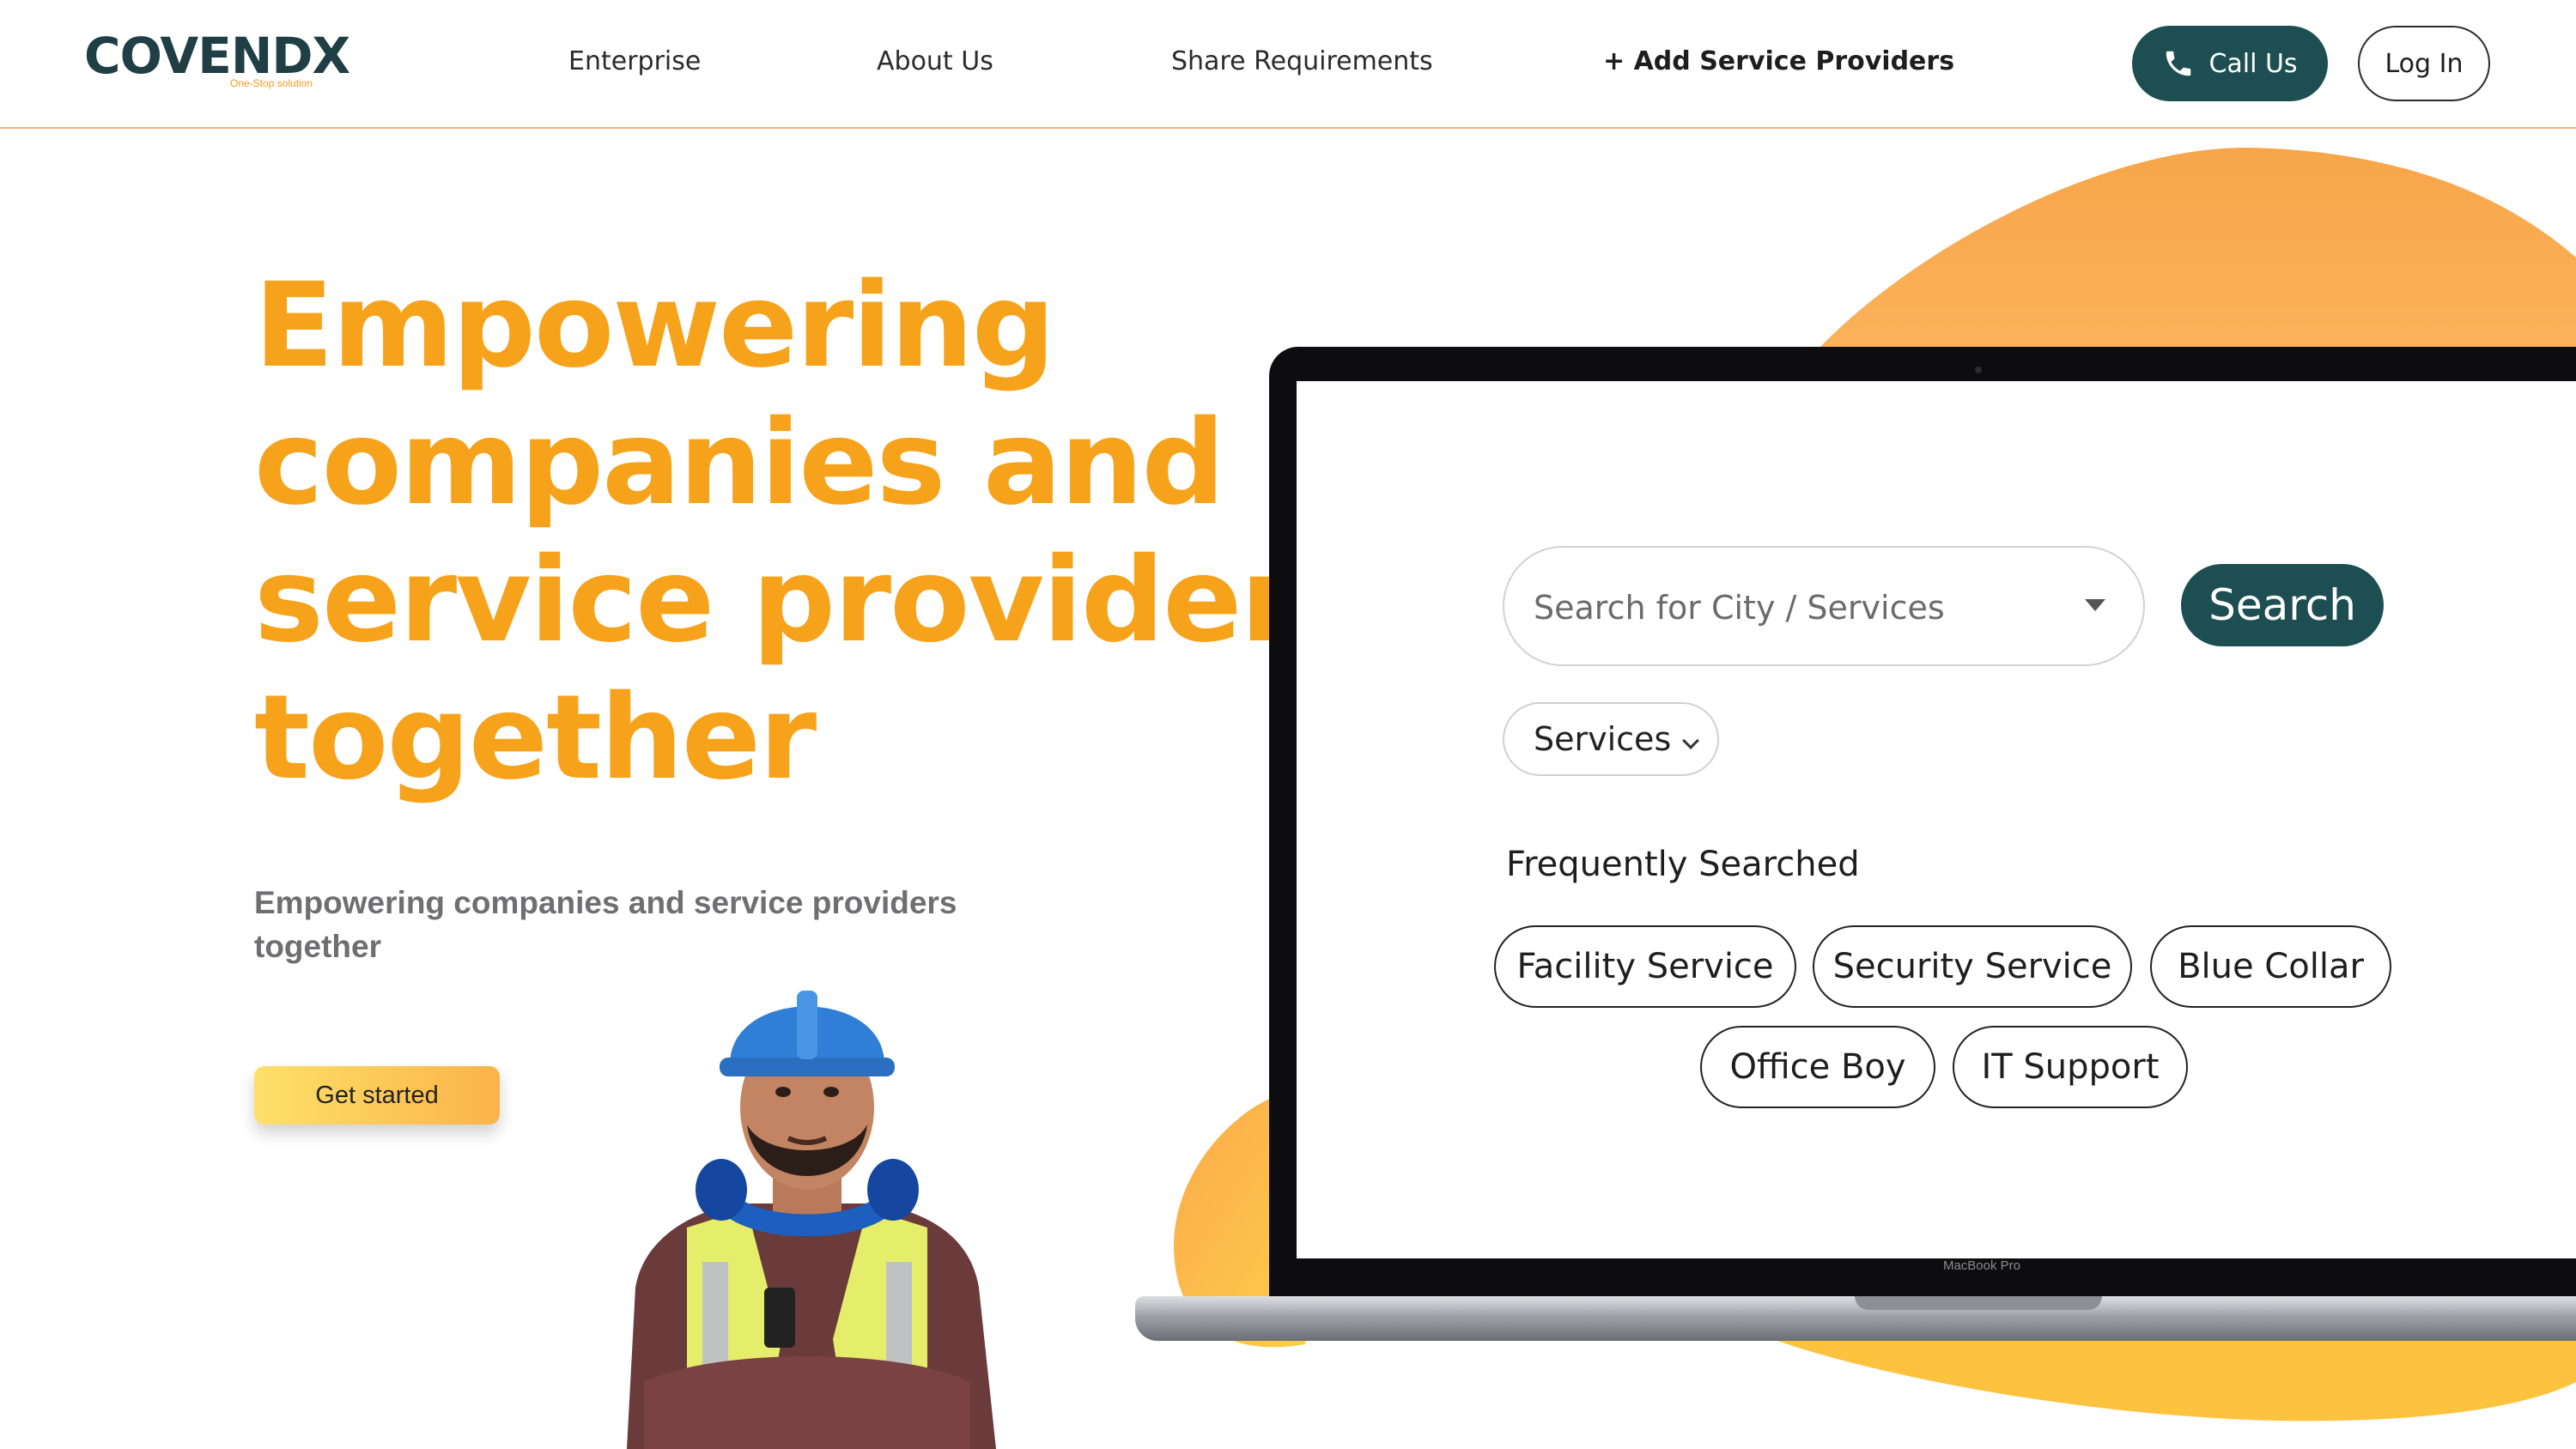 The image size is (2576, 1449). Describe the element at coordinates (2253, 63) in the screenshot. I see `call-us-label: Call Us` at that location.